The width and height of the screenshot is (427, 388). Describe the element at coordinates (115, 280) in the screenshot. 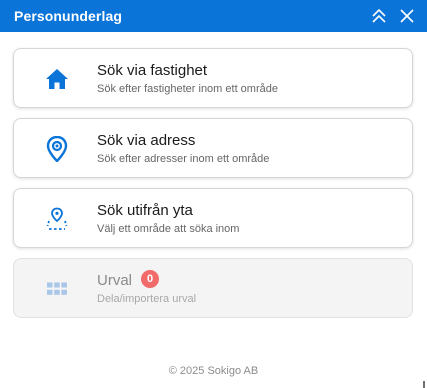

I see `option-title: Urval` at that location.